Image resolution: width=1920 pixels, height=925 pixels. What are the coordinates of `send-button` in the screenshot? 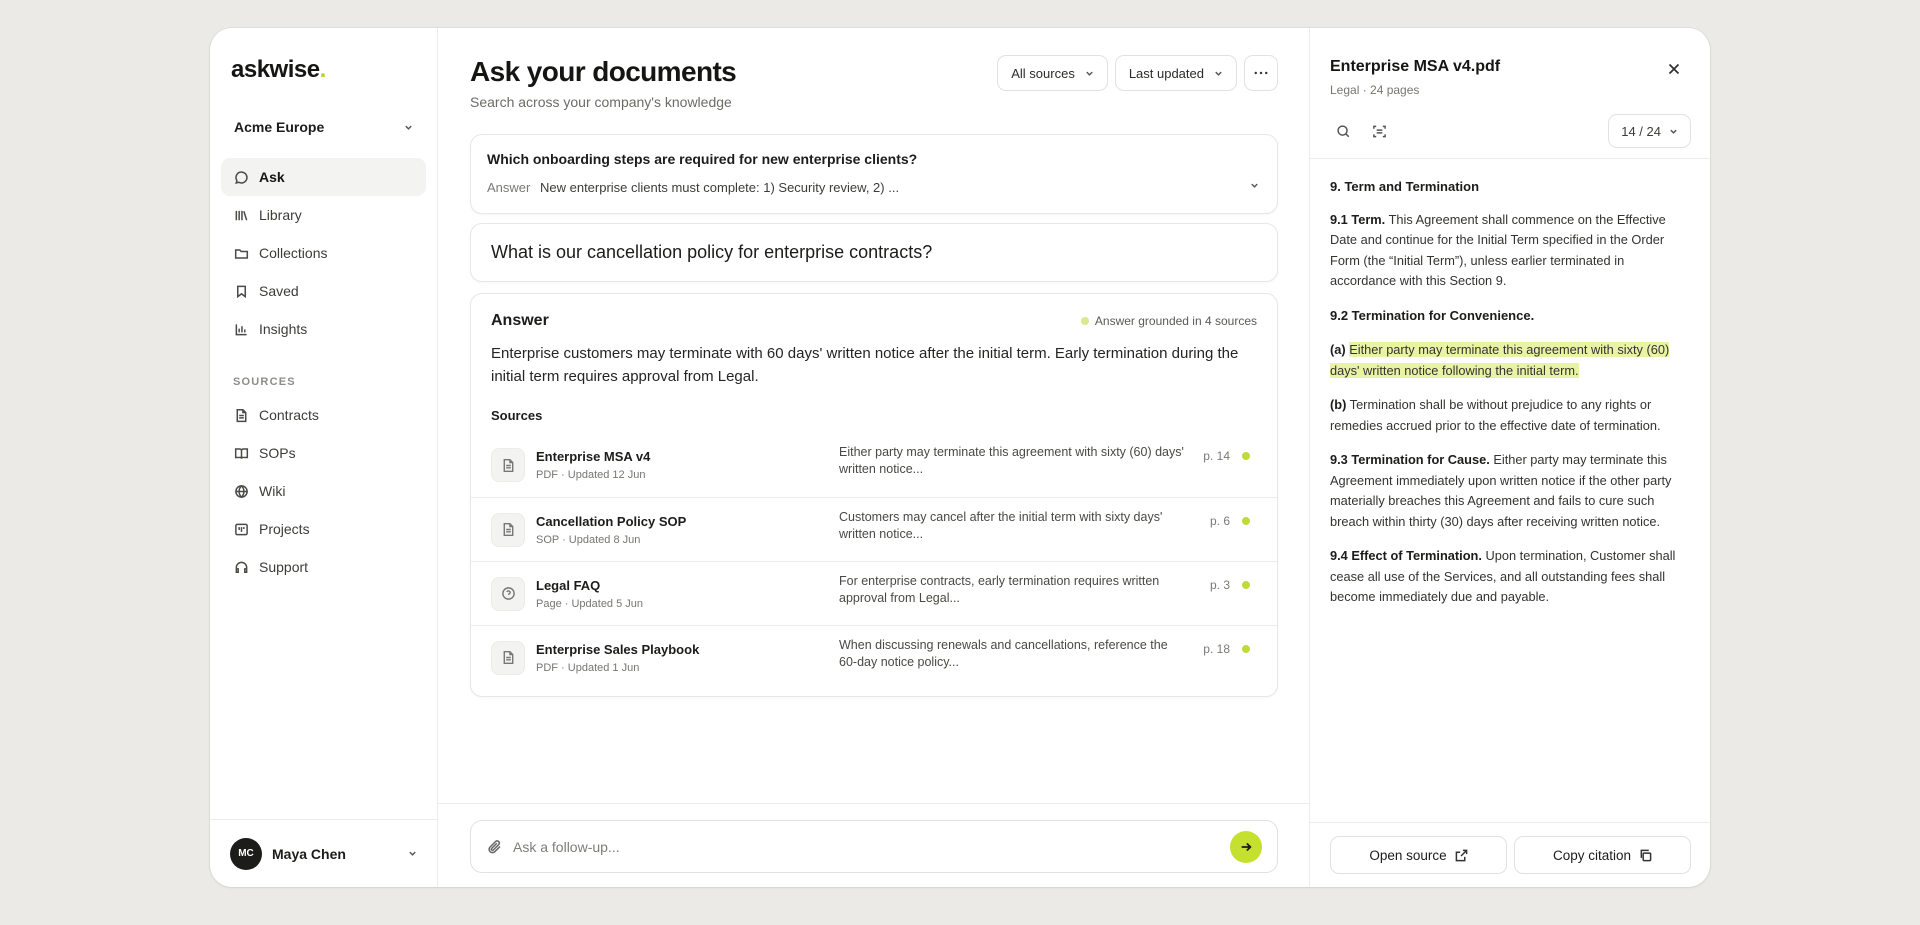 It's located at (1246, 846).